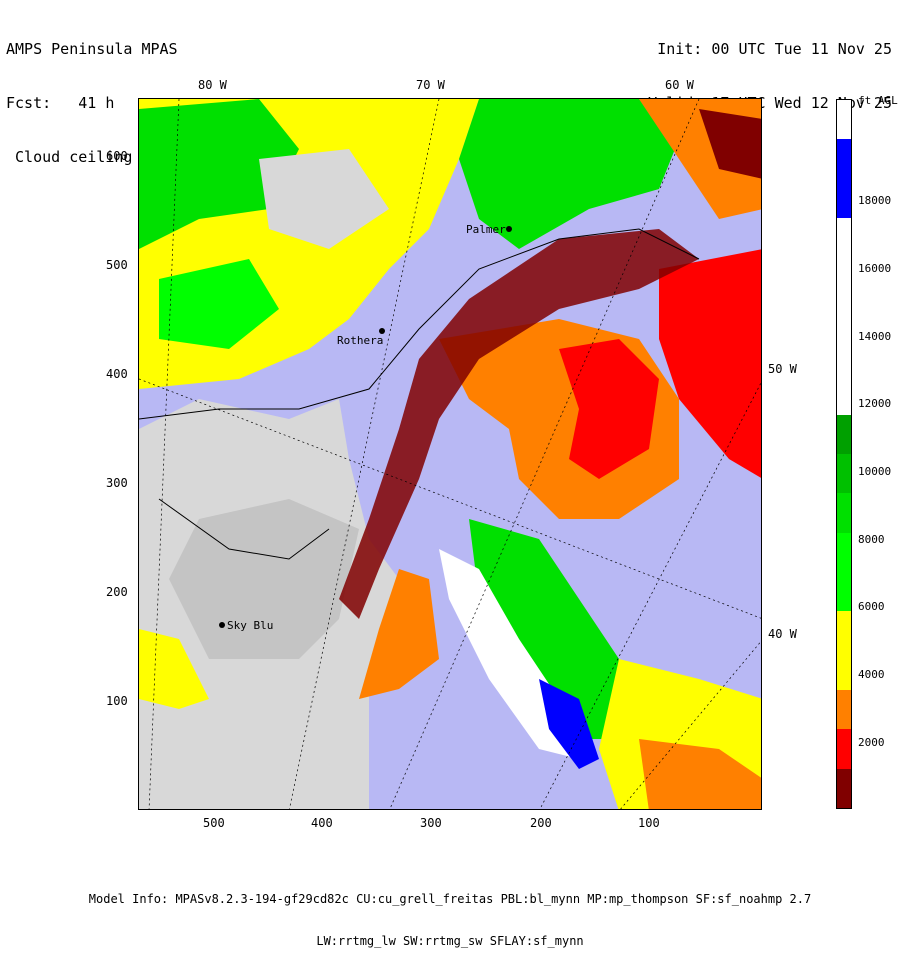  What do you see at coordinates (92, 49) in the screenshot?
I see `model-title: AMPS Peninsula MPAS` at bounding box center [92, 49].